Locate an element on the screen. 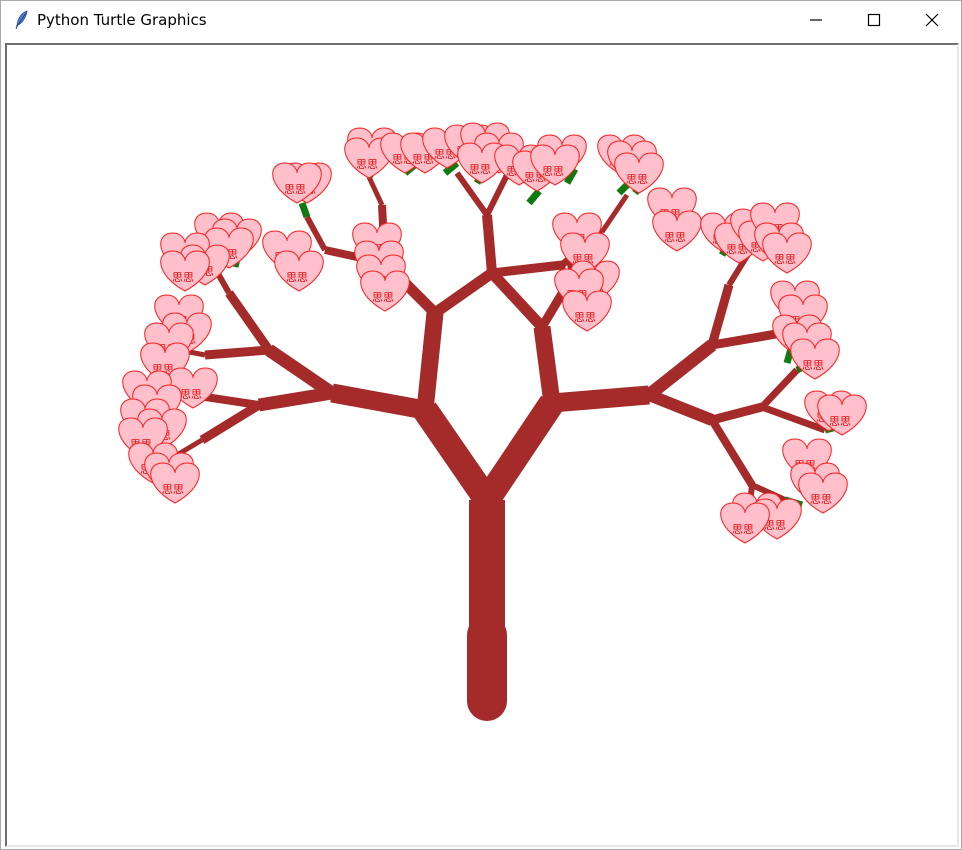  feather-icon is located at coordinates (22, 20).